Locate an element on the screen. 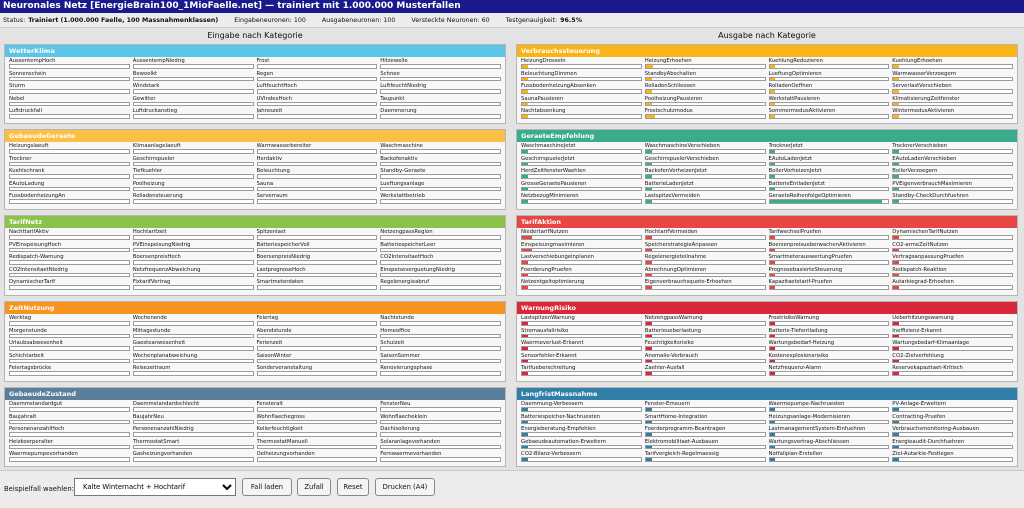 This screenshot has width=1024, height=508. input-neuron: Heizkoerperalter is located at coordinates (69, 445).